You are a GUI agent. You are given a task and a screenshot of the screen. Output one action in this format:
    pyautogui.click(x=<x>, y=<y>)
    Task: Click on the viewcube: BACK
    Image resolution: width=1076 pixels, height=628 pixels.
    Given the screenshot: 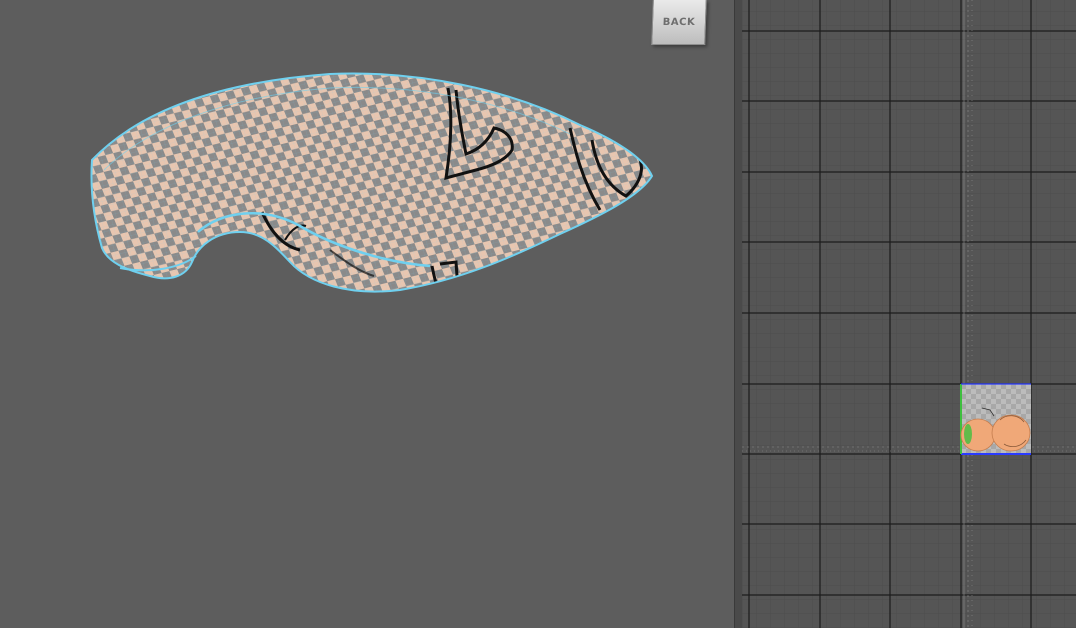 What is the action you would take?
    pyautogui.click(x=679, y=22)
    